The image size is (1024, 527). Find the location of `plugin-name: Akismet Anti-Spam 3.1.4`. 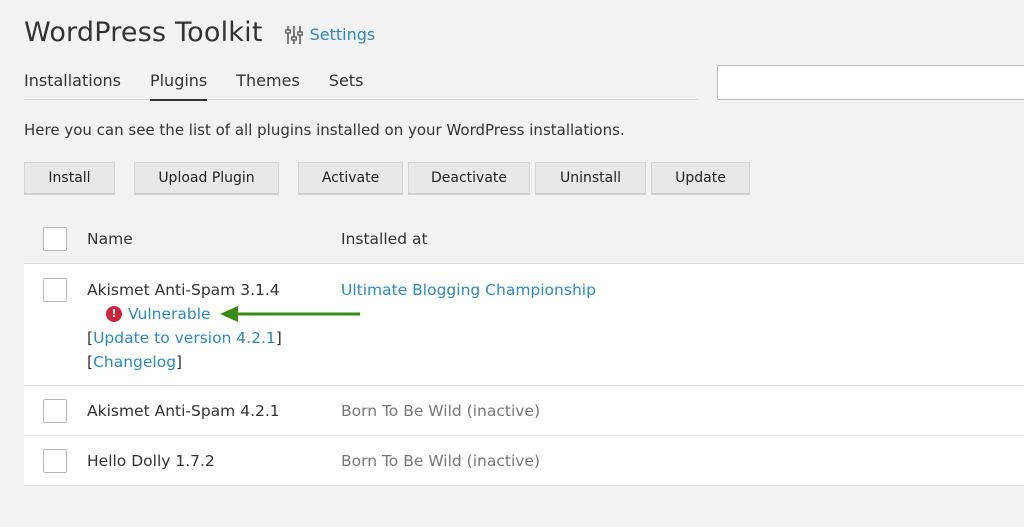

plugin-name: Akismet Anti-Spam 3.1.4 is located at coordinates (183, 290).